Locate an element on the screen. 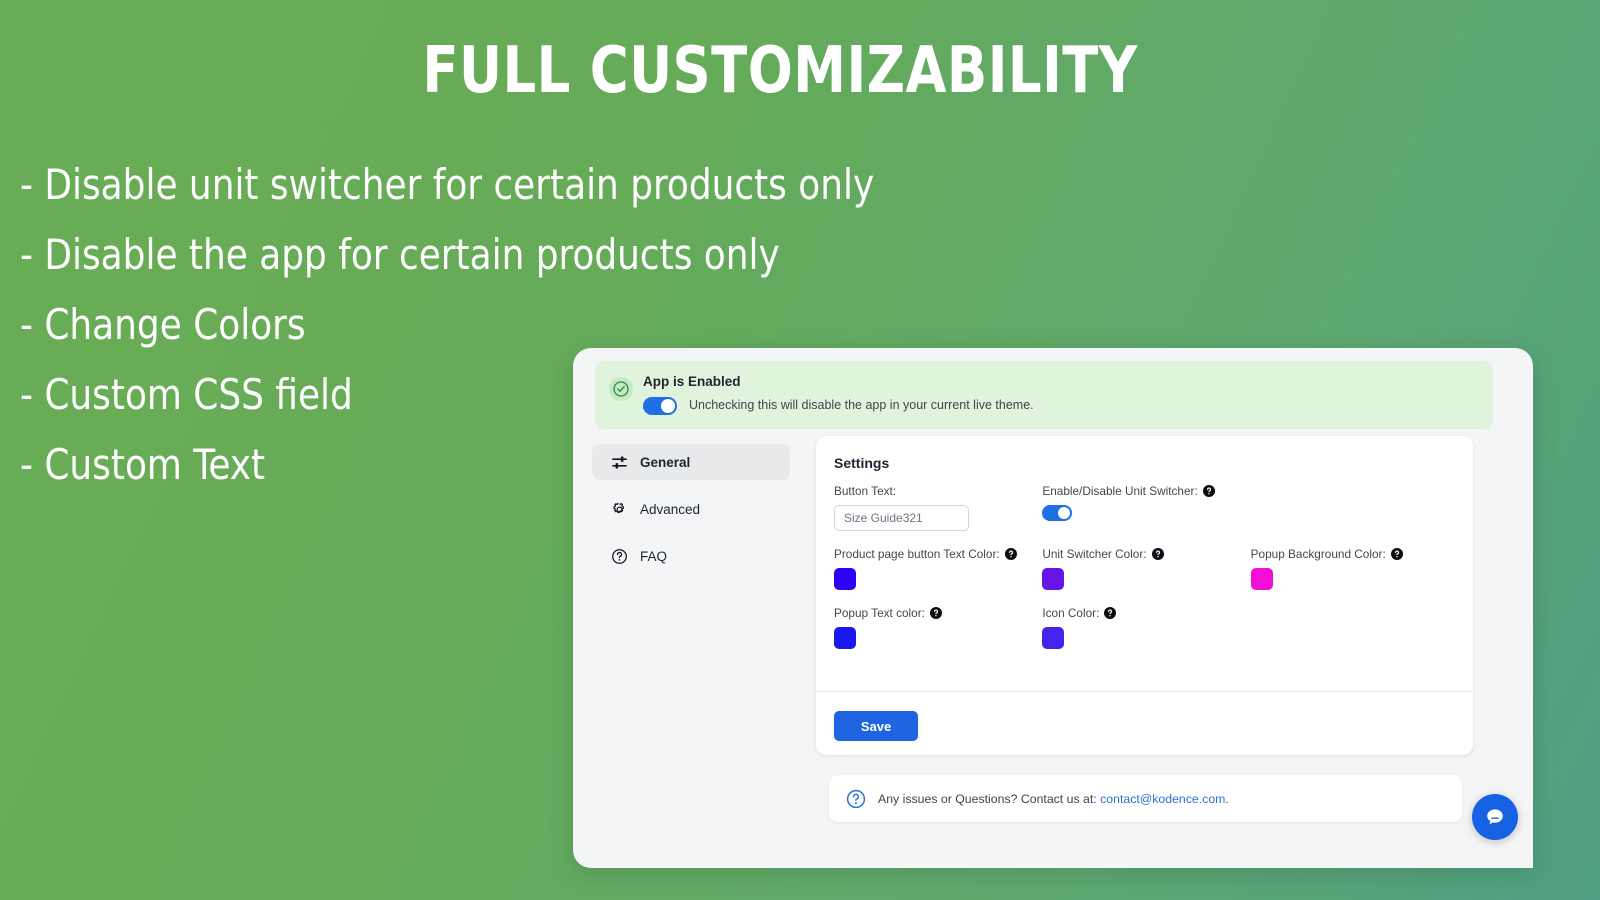 Image resolution: width=1600 pixels, height=900 pixels. field-unit-switcher-color: Unit Switcher Color: is located at coordinates (1146, 576).